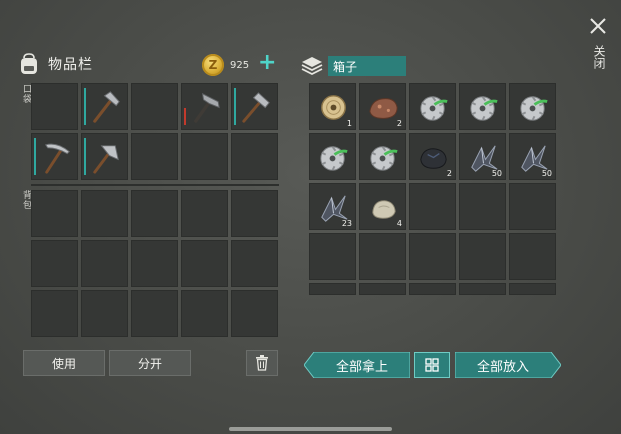  I want to click on box-header: 箱子, so click(353, 66).